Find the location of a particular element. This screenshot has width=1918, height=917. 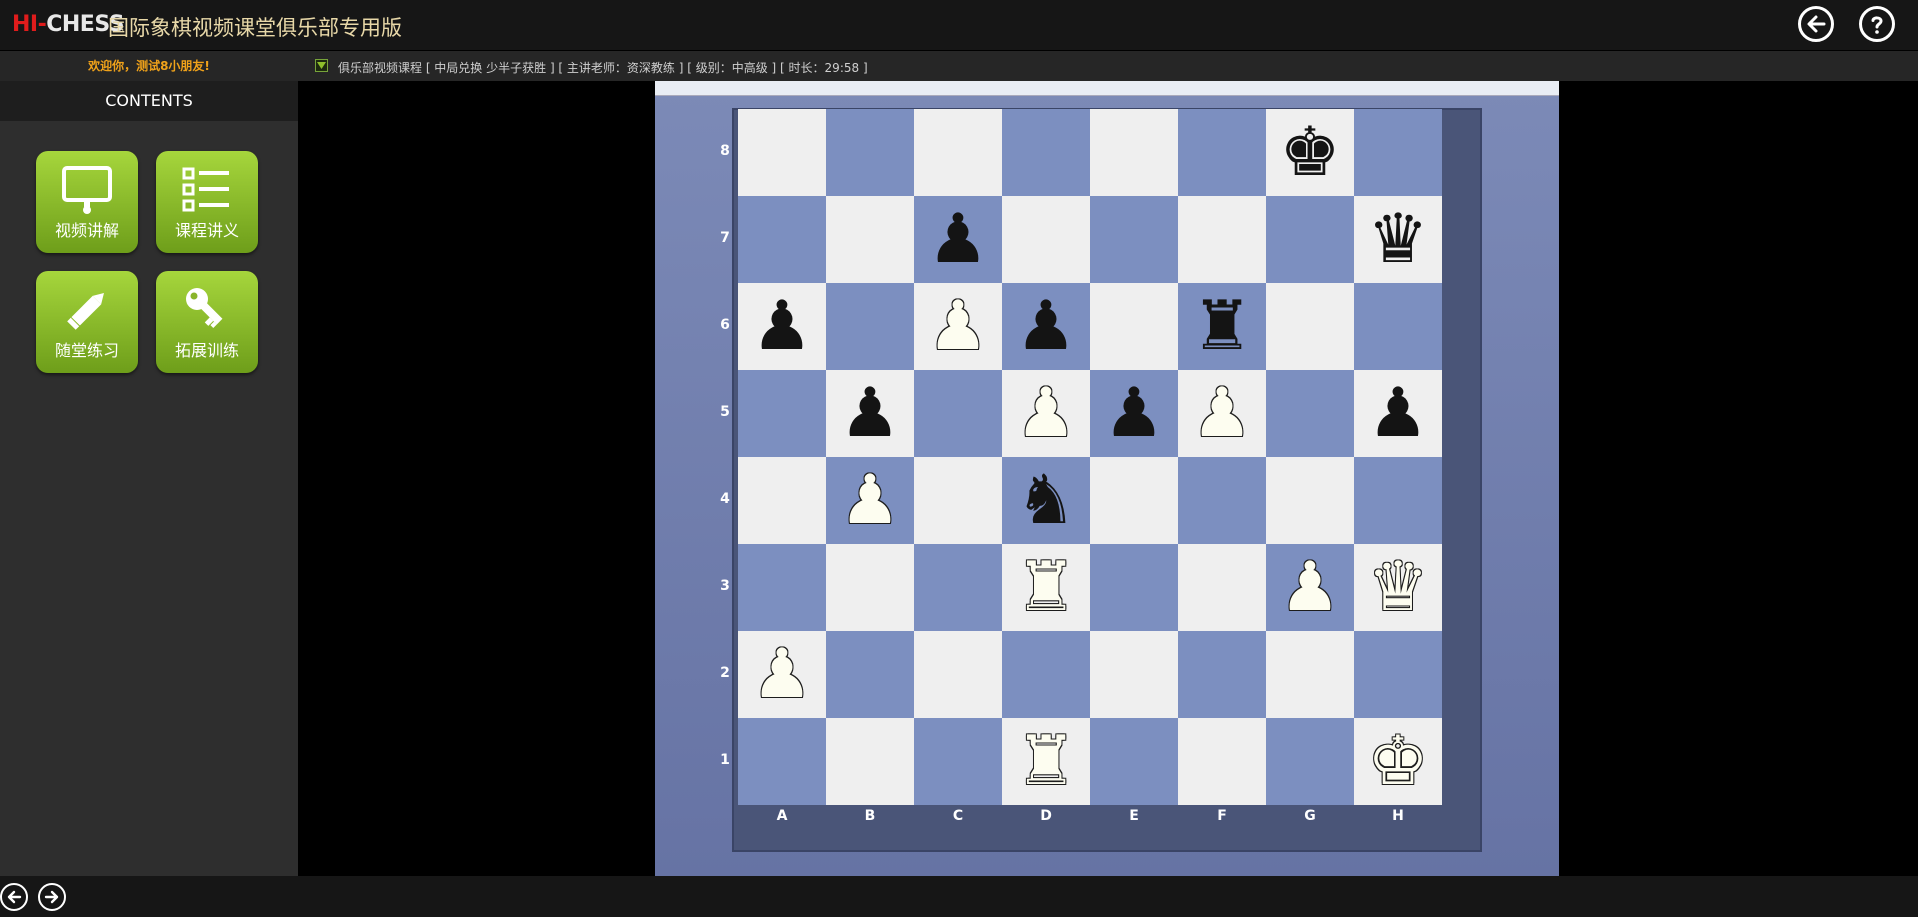

square-c1 is located at coordinates (958, 761).